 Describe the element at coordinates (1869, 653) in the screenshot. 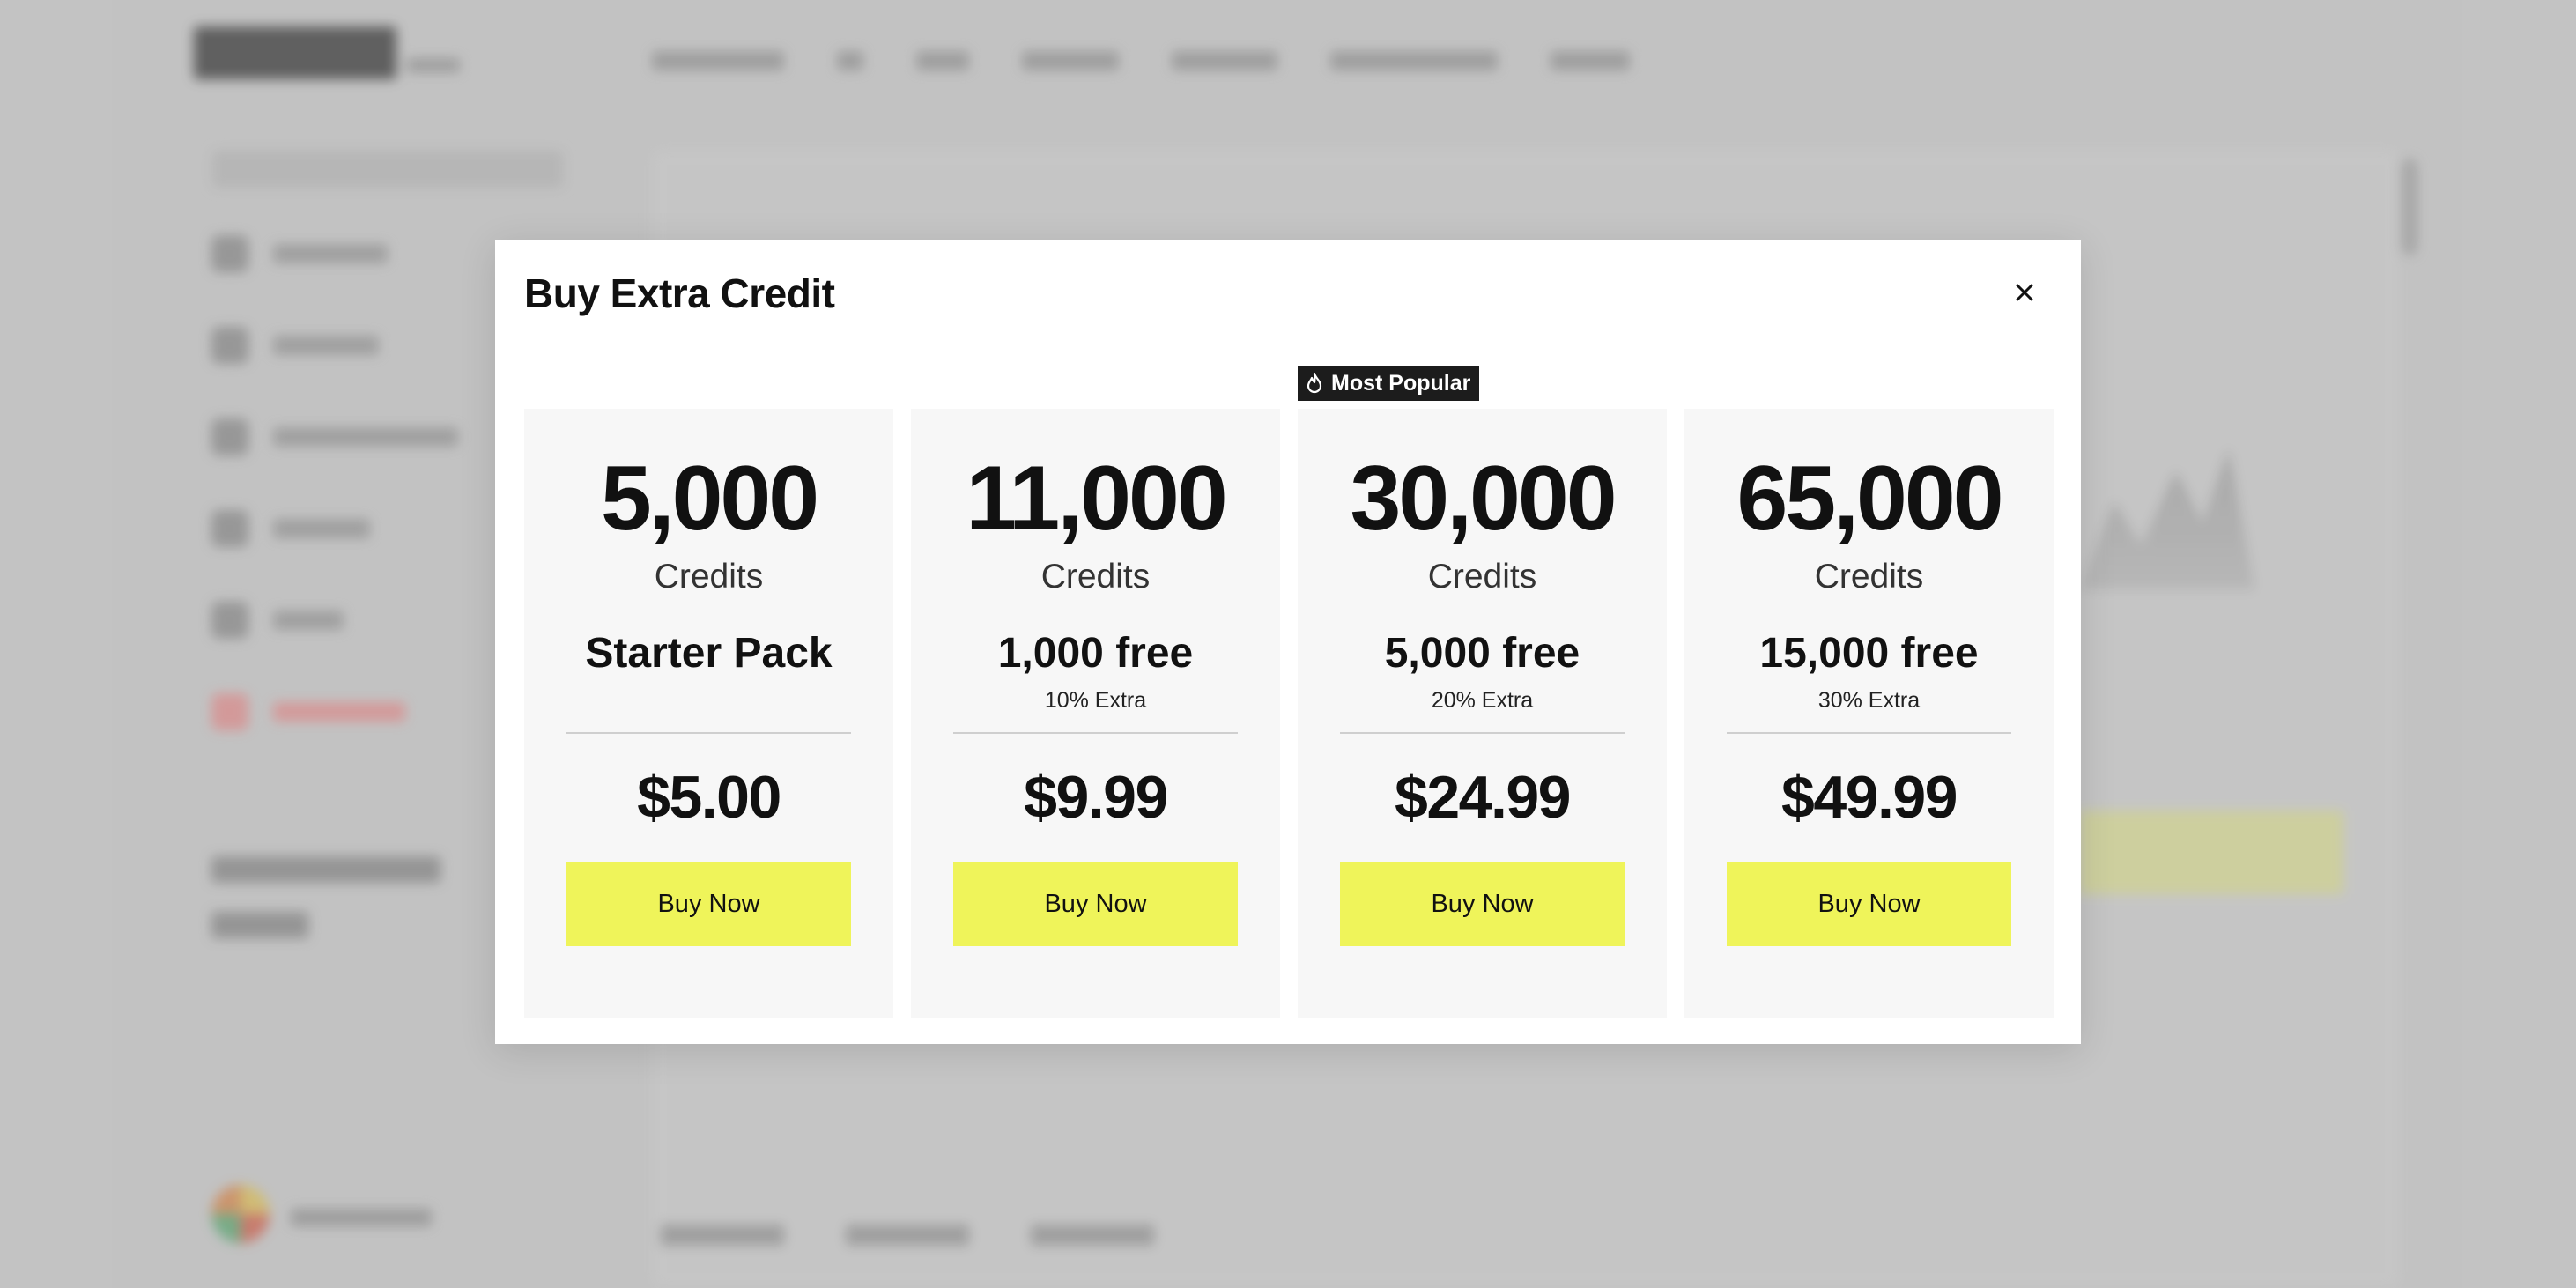

I see `pack-bonus: 15,000 free` at that location.